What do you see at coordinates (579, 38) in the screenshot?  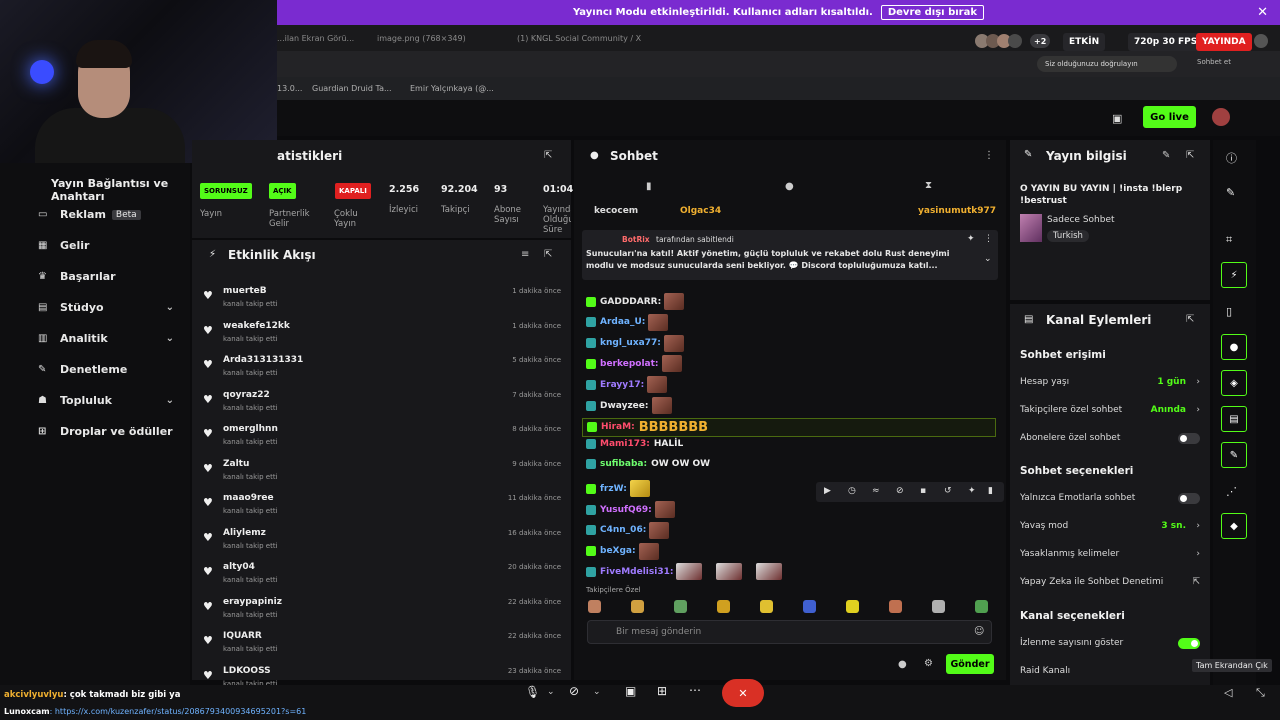 I see `browser-tab: (1) KNGL Social Community / X` at bounding box center [579, 38].